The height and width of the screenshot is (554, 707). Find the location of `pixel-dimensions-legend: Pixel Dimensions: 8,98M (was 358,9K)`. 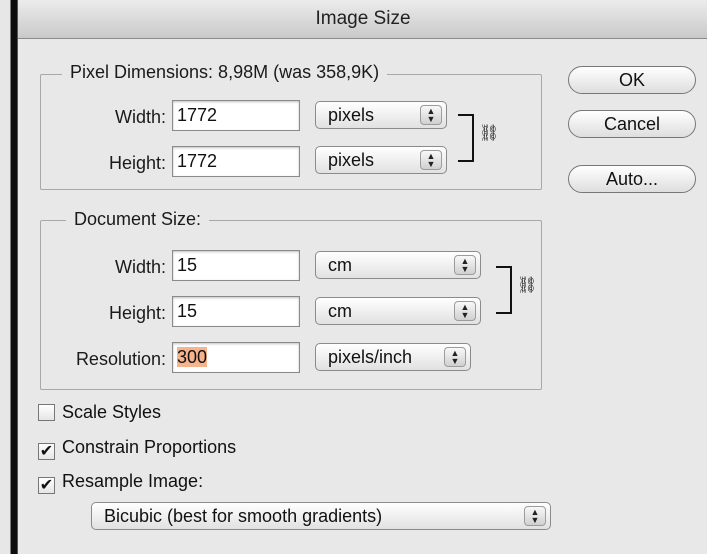

pixel-dimensions-legend: Pixel Dimensions: 8,98M (was 358,9K) is located at coordinates (225, 72).